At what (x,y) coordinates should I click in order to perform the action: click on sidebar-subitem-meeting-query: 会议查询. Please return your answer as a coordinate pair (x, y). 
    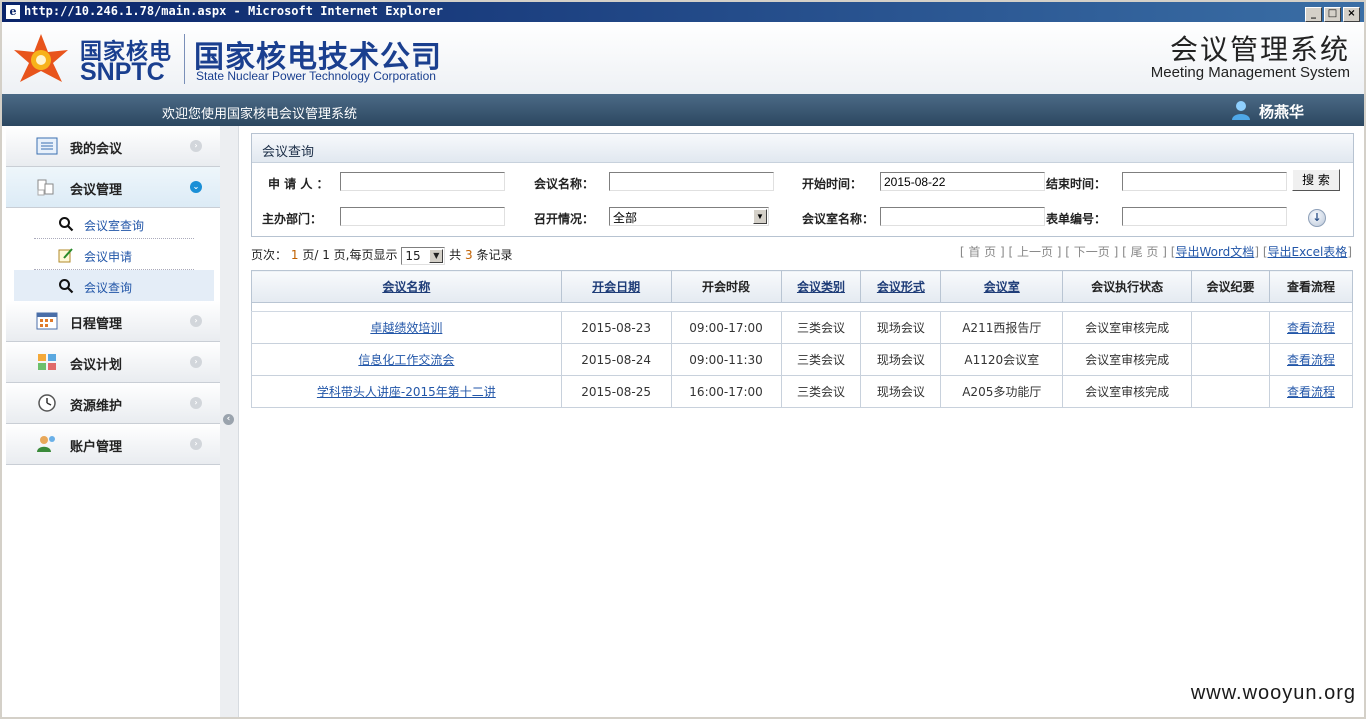
    Looking at the image, I should click on (114, 285).